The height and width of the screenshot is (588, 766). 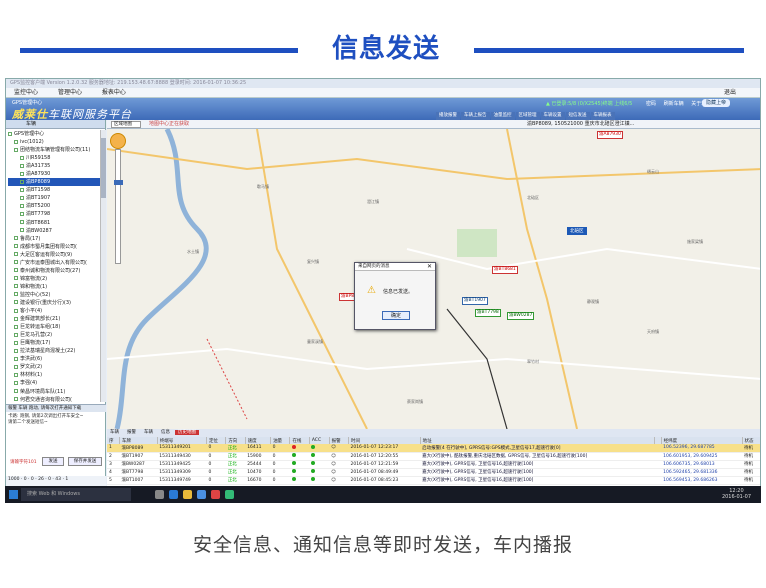 What do you see at coordinates (56, 432) in the screenshot?
I see `message-input: 卡路: 跑钢, 请第2次调出打开车安全~ 请第二个发送短信~` at bounding box center [56, 432].